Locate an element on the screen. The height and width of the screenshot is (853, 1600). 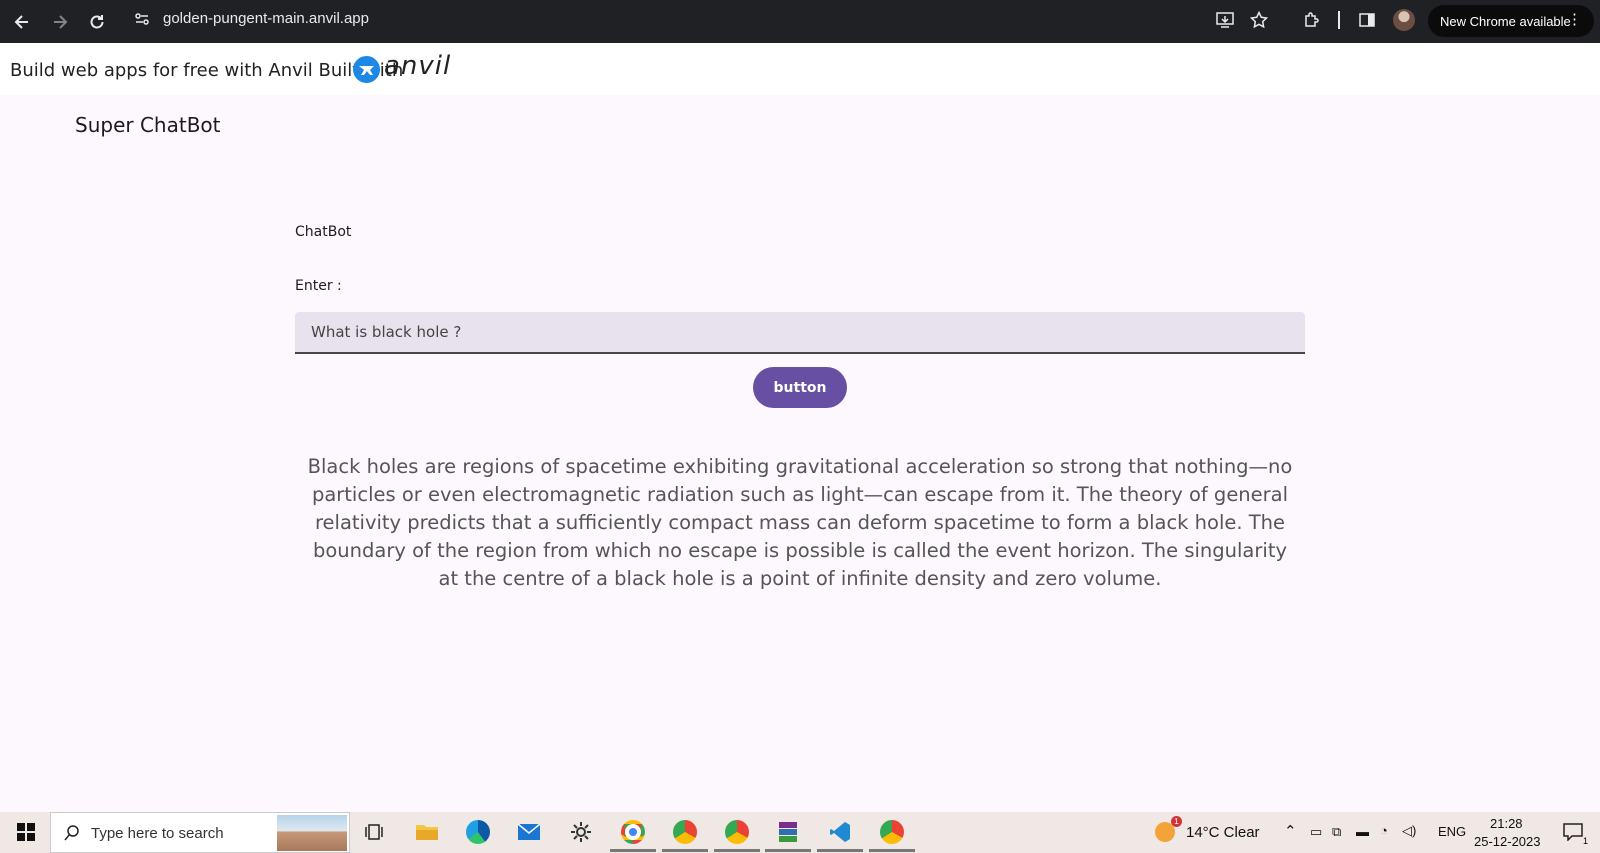
site-info-icon is located at coordinates (142, 21).